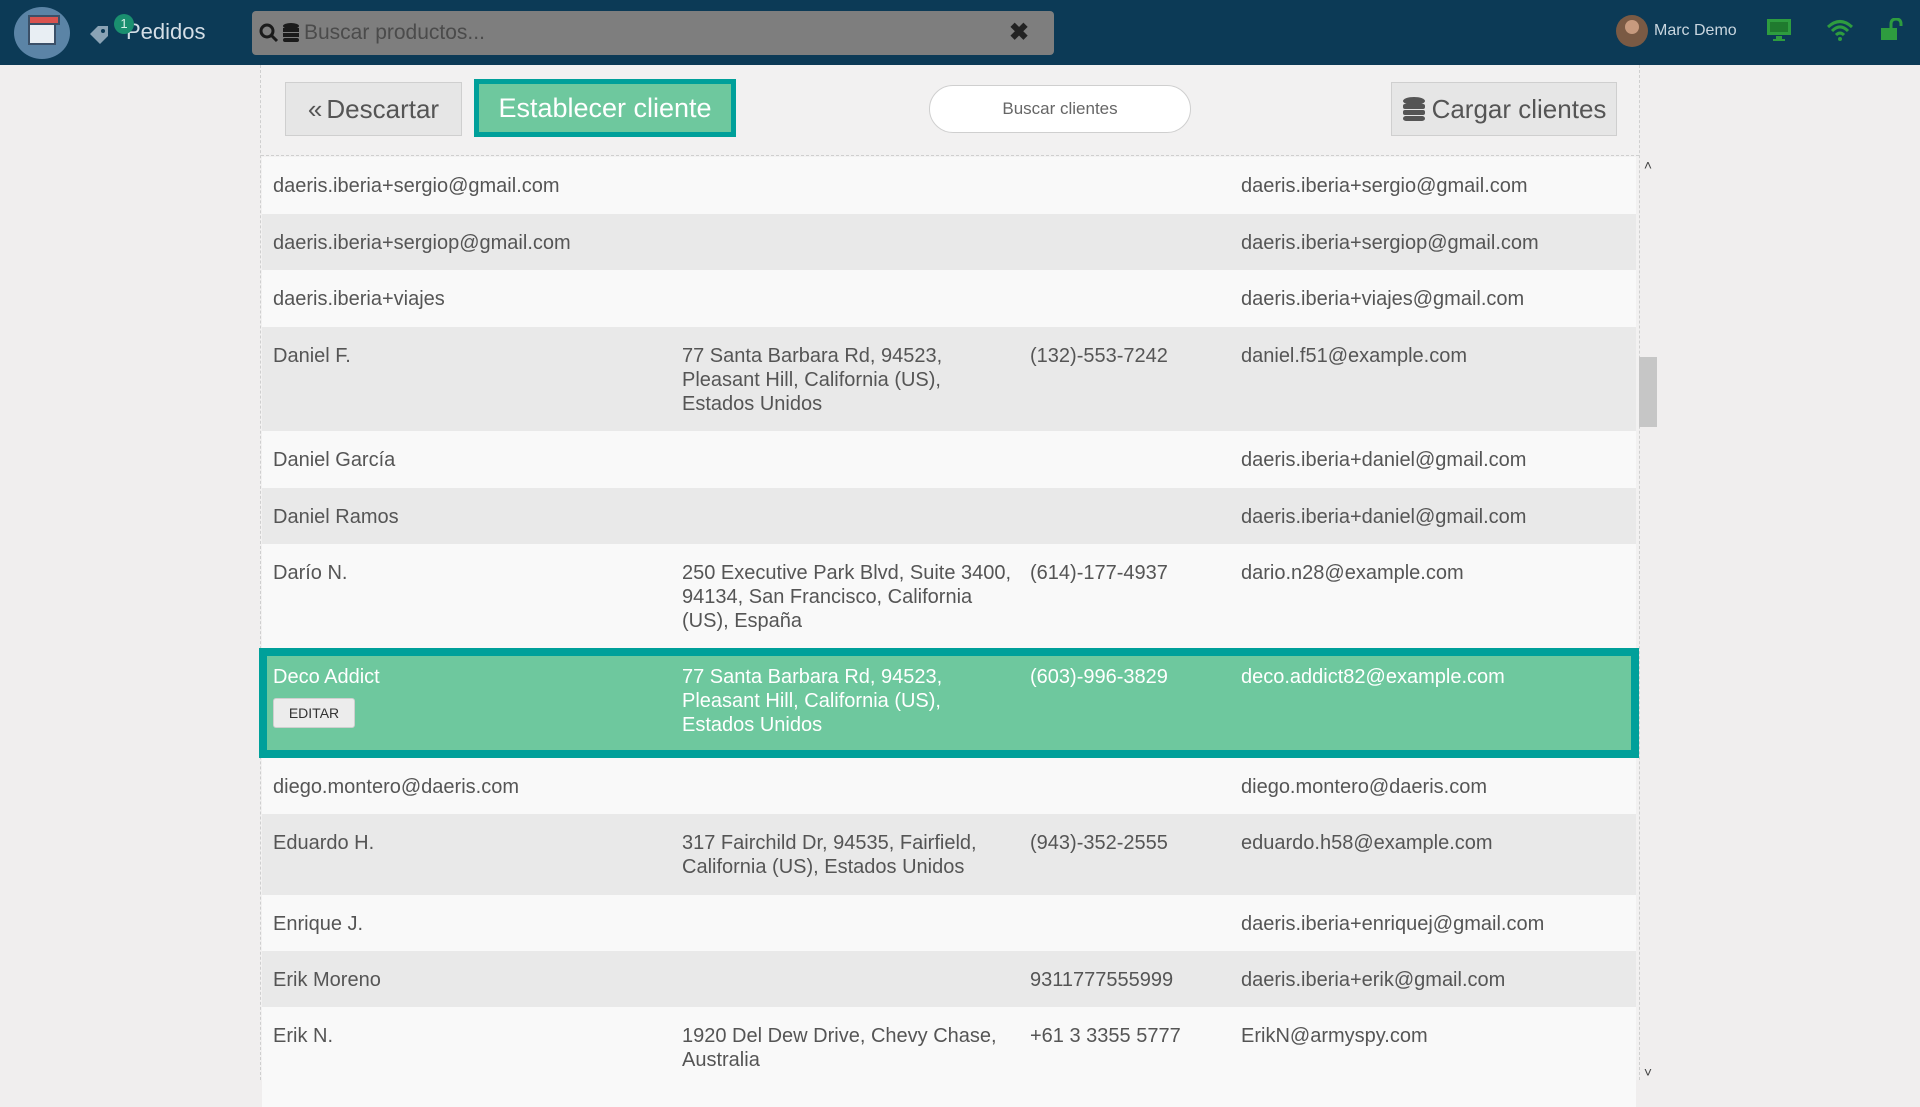 The image size is (1920, 1107). What do you see at coordinates (396, 787) in the screenshot?
I see `customer-name: diego.montero@daeris.com` at bounding box center [396, 787].